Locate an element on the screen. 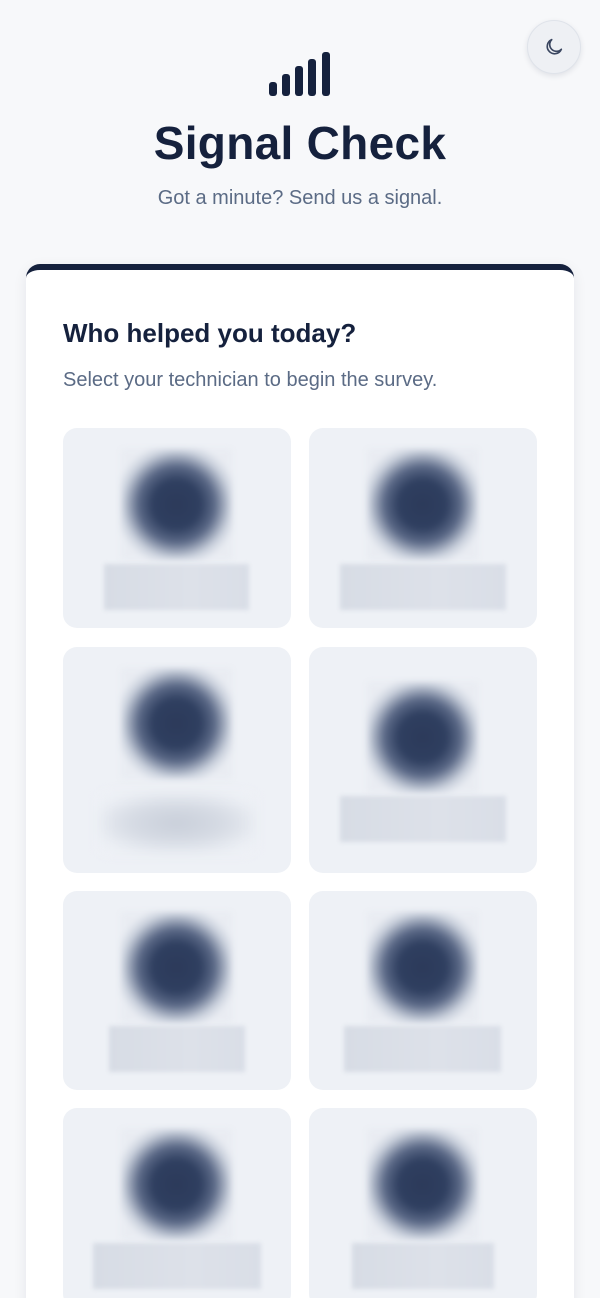 This screenshot has height=1298, width=600. page-subtitle: Got a minute? Send us a signal. is located at coordinates (300, 198).